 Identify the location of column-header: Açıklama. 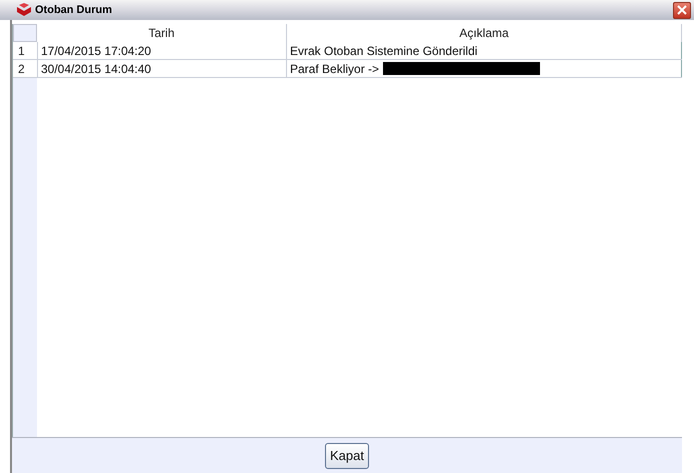
(484, 33).